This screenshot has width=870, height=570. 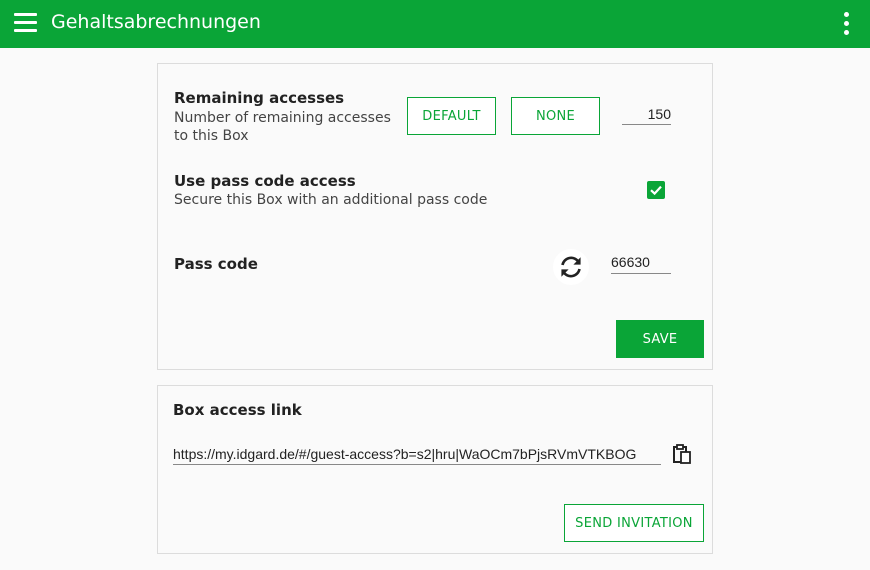 What do you see at coordinates (216, 264) in the screenshot?
I see `pass-code-title: Pass code` at bounding box center [216, 264].